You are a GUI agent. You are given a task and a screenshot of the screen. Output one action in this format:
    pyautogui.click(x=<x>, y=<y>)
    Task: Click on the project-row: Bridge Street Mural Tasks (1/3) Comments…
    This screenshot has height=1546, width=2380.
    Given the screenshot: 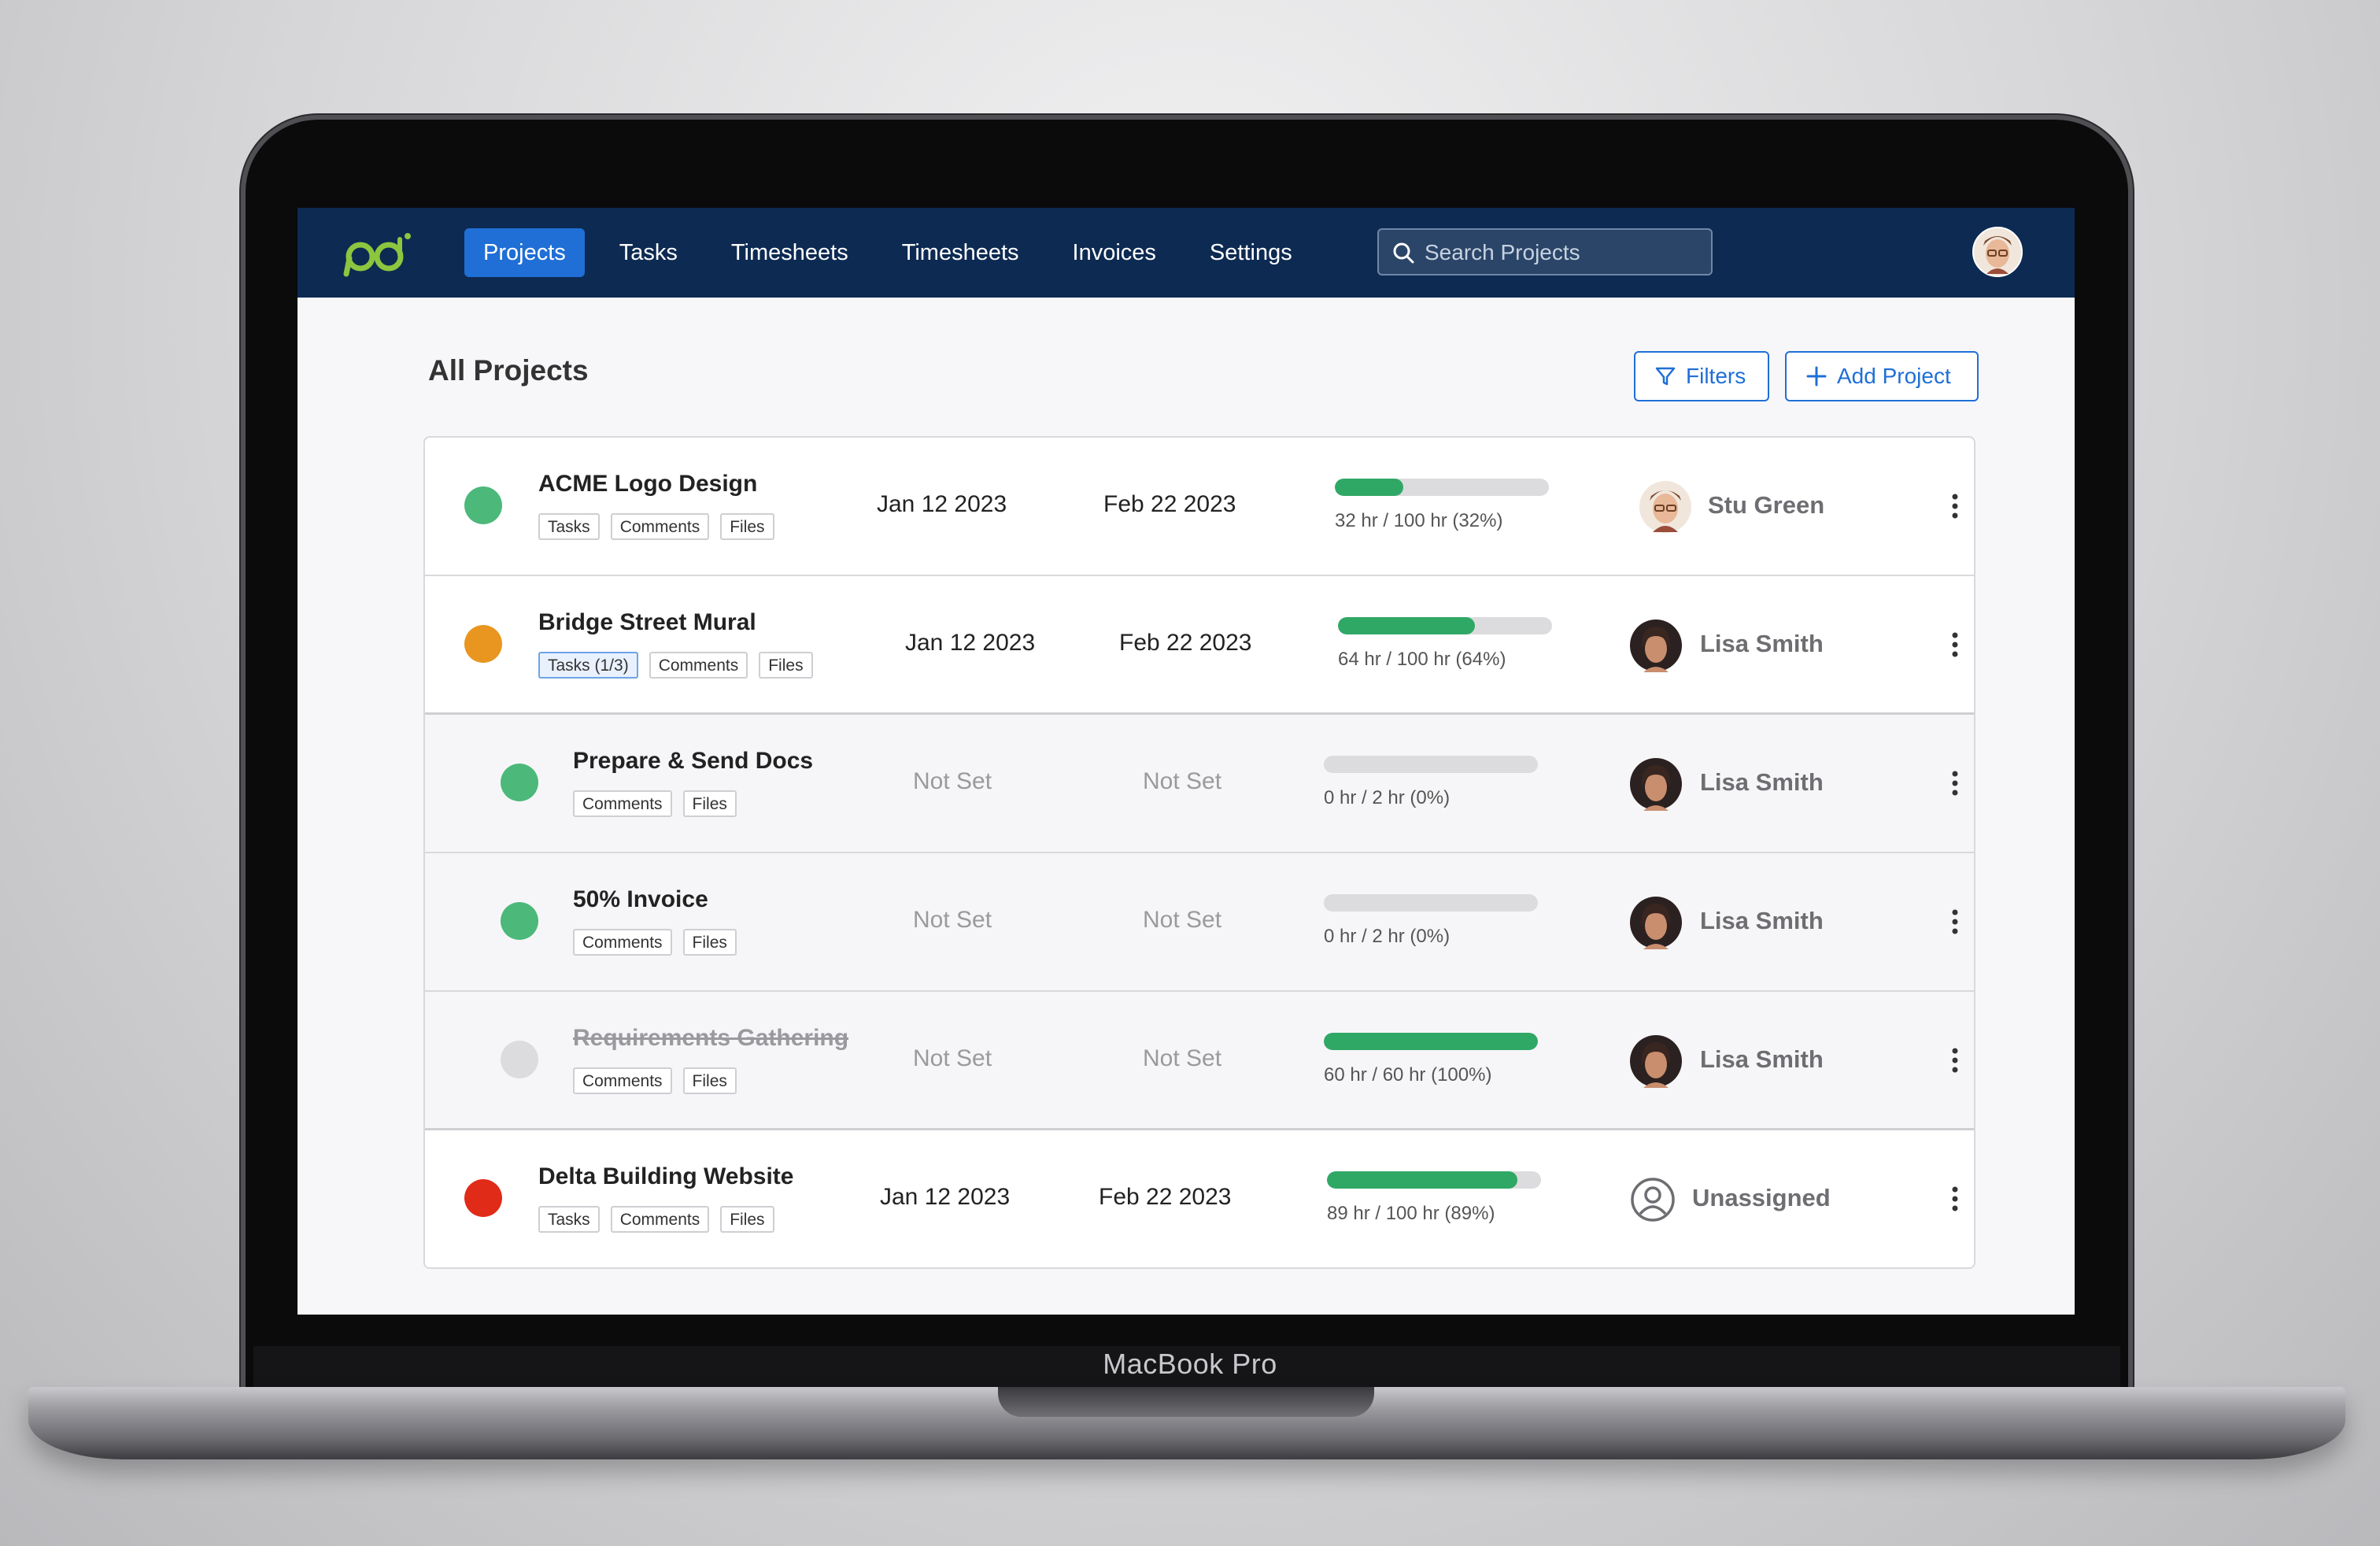 What is the action you would take?
    pyautogui.click(x=1199, y=645)
    